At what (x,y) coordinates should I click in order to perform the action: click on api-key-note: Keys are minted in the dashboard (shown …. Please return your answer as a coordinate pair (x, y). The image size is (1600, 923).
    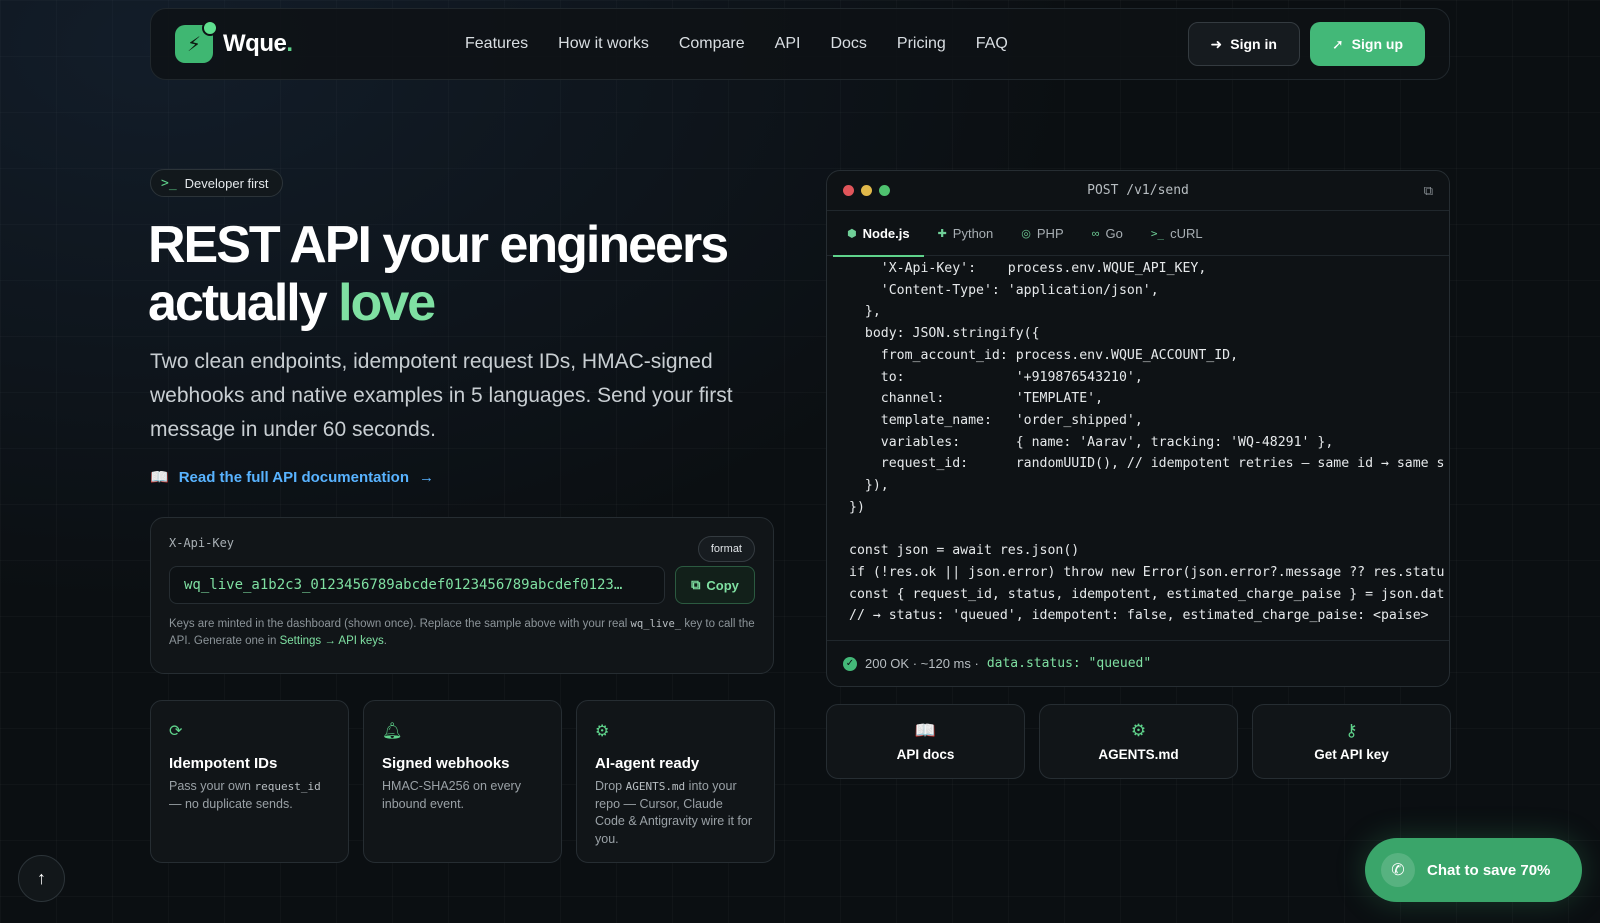
    Looking at the image, I should click on (462, 632).